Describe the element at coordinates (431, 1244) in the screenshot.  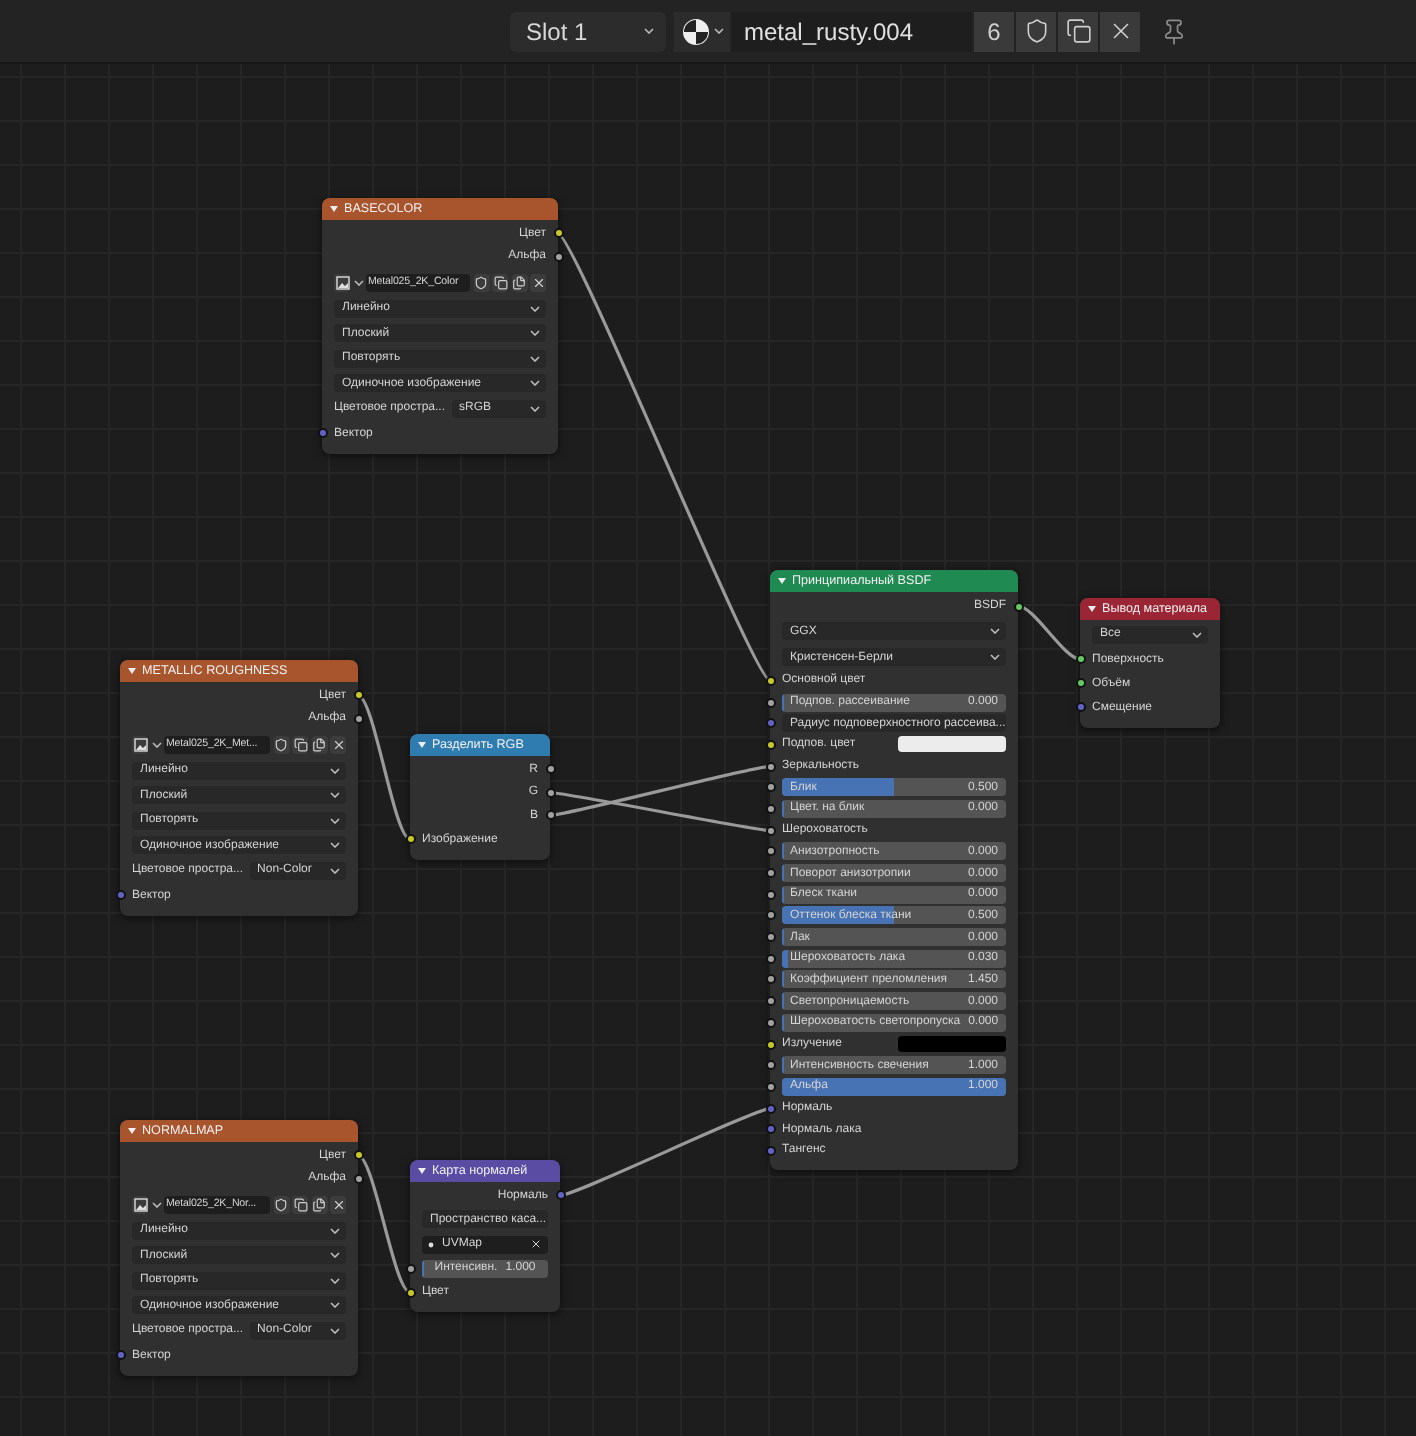
I see `dot-icon` at that location.